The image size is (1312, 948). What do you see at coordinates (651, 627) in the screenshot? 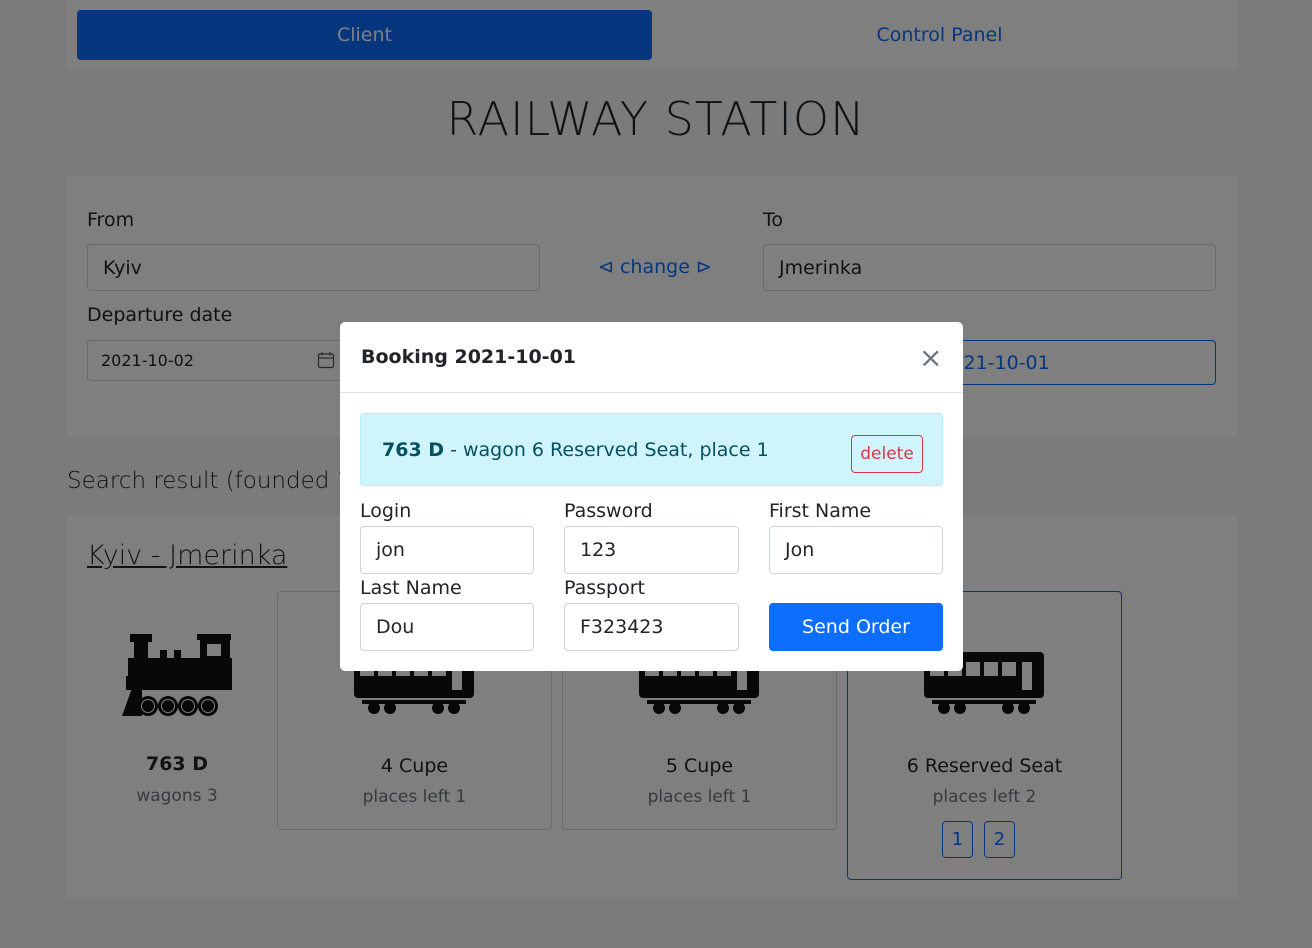
I see `passport-input: F323423` at bounding box center [651, 627].